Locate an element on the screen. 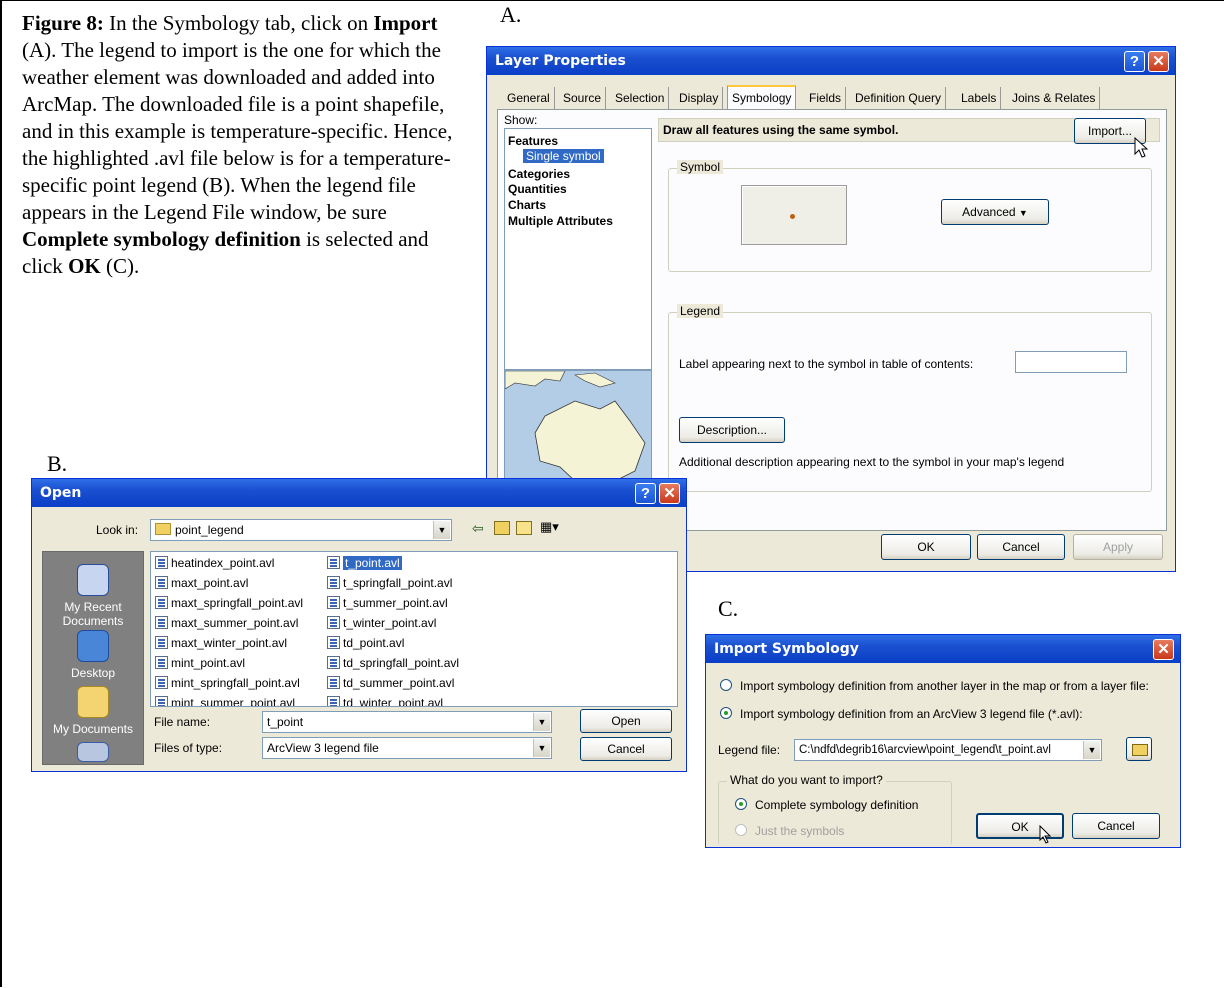 The width and height of the screenshot is (1225, 988). label-c: C. is located at coordinates (728, 608).